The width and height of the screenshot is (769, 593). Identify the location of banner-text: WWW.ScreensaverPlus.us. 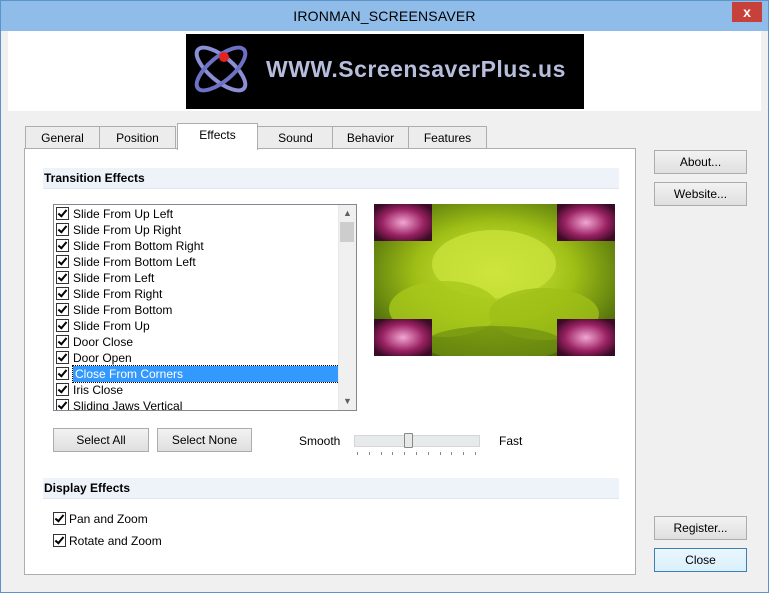
(416, 69).